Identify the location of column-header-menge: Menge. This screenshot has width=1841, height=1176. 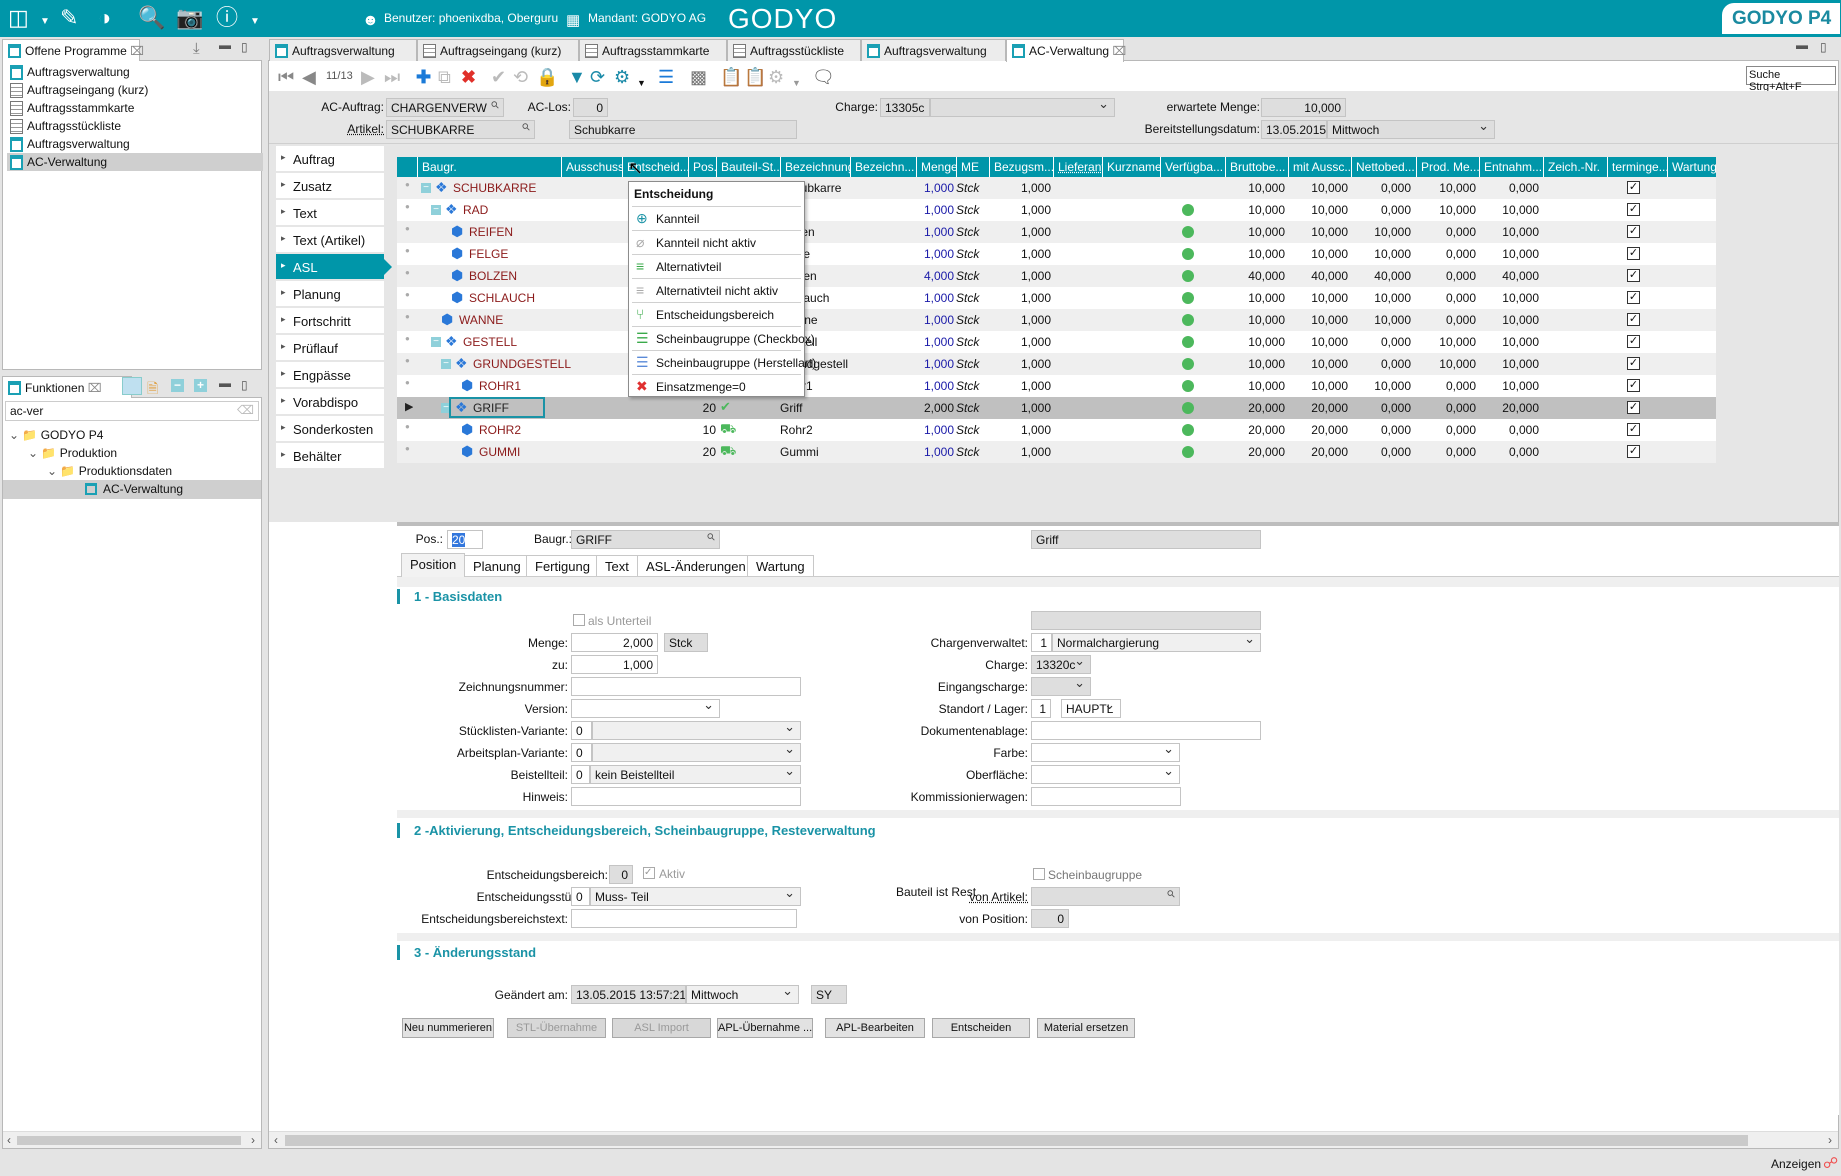
(936, 167).